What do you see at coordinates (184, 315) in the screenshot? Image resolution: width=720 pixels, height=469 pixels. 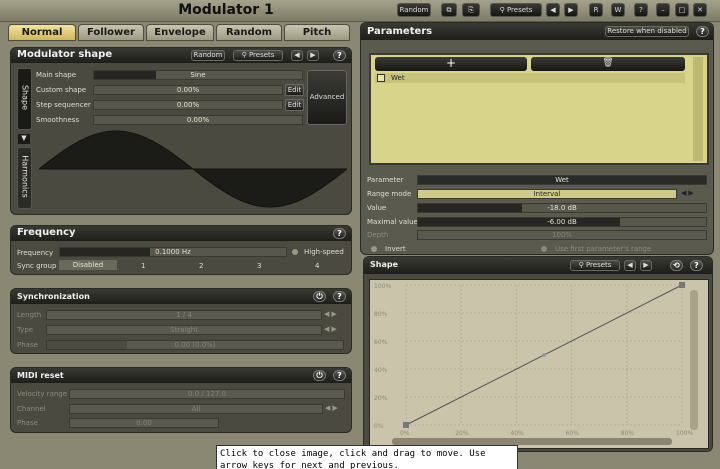 I see `length-field: 1 / 4` at bounding box center [184, 315].